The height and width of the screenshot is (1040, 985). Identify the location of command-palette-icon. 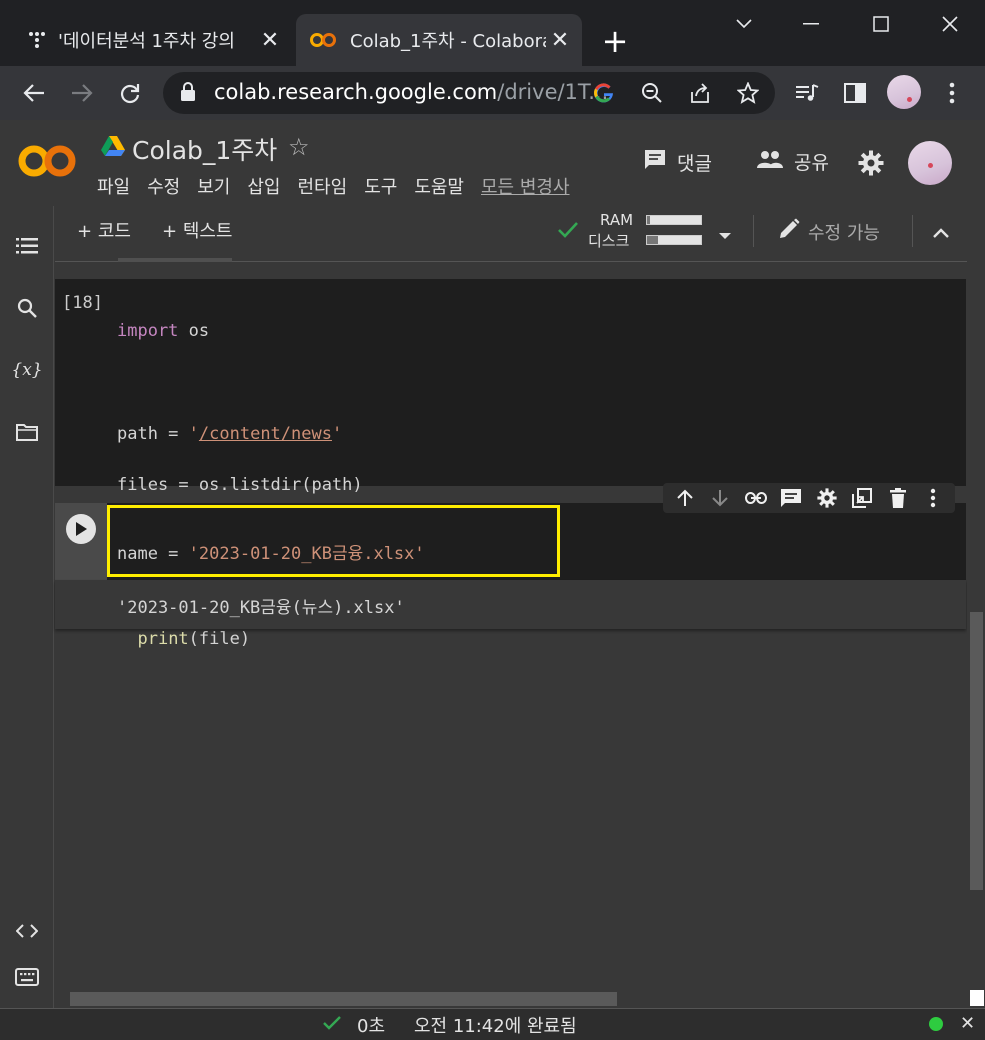
(27, 977).